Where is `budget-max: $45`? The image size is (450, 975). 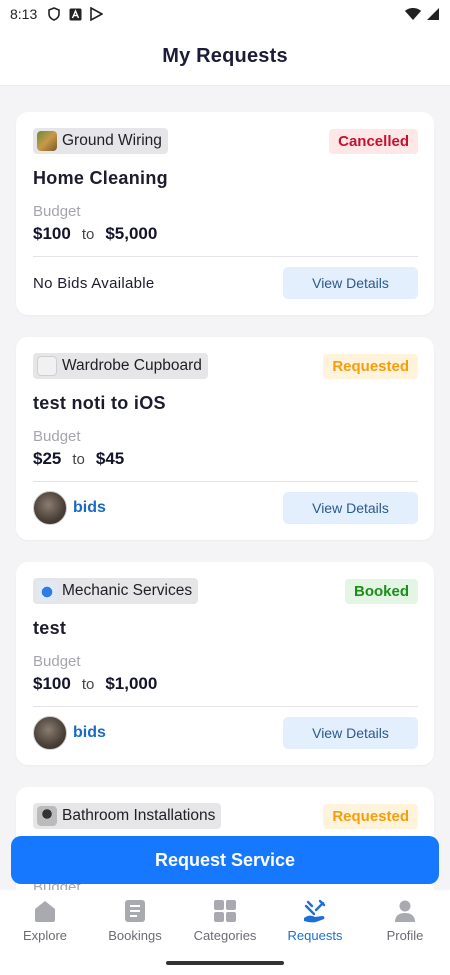 budget-max: $45 is located at coordinates (110, 458).